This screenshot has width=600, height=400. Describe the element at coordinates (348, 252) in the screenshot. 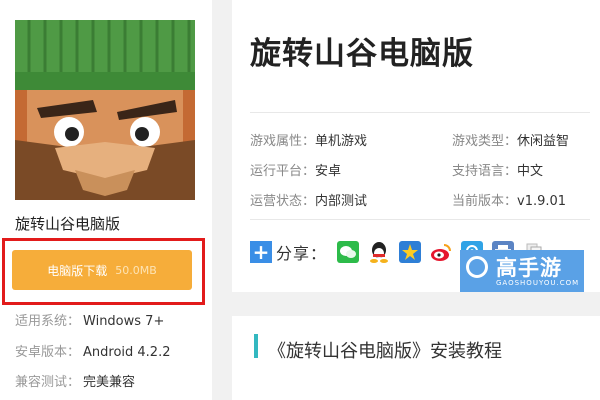

I see `wechat-icon` at that location.